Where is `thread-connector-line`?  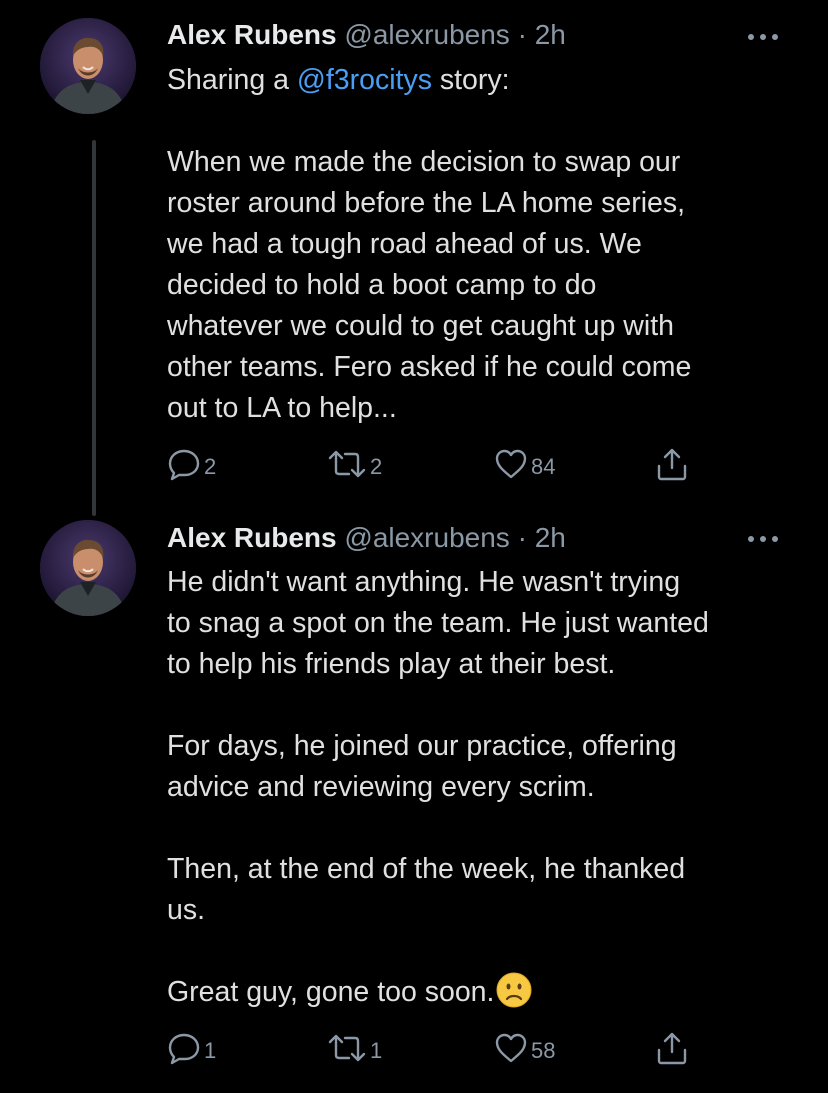 thread-connector-line is located at coordinates (94, 328).